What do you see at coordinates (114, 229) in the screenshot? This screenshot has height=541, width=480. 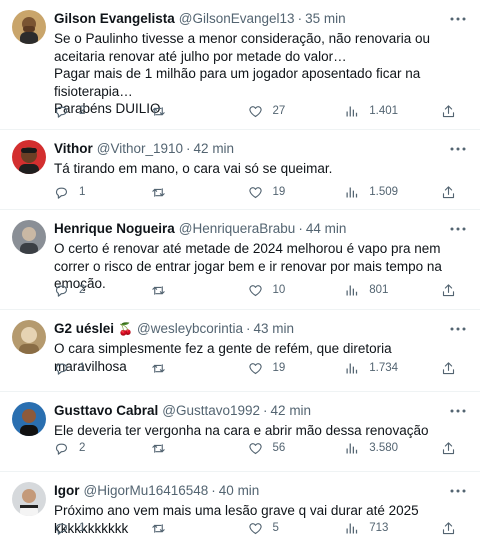 I see `display-name: Henrique Nogueira` at bounding box center [114, 229].